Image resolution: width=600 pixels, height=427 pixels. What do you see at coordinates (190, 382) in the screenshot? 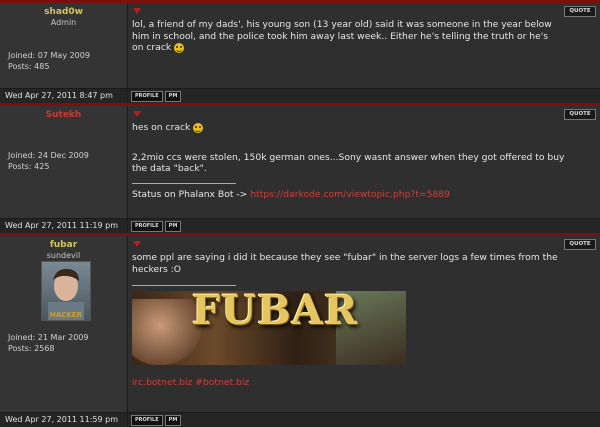
I see `signature-link: irc.botnet.biz #botnet.biz` at bounding box center [190, 382].